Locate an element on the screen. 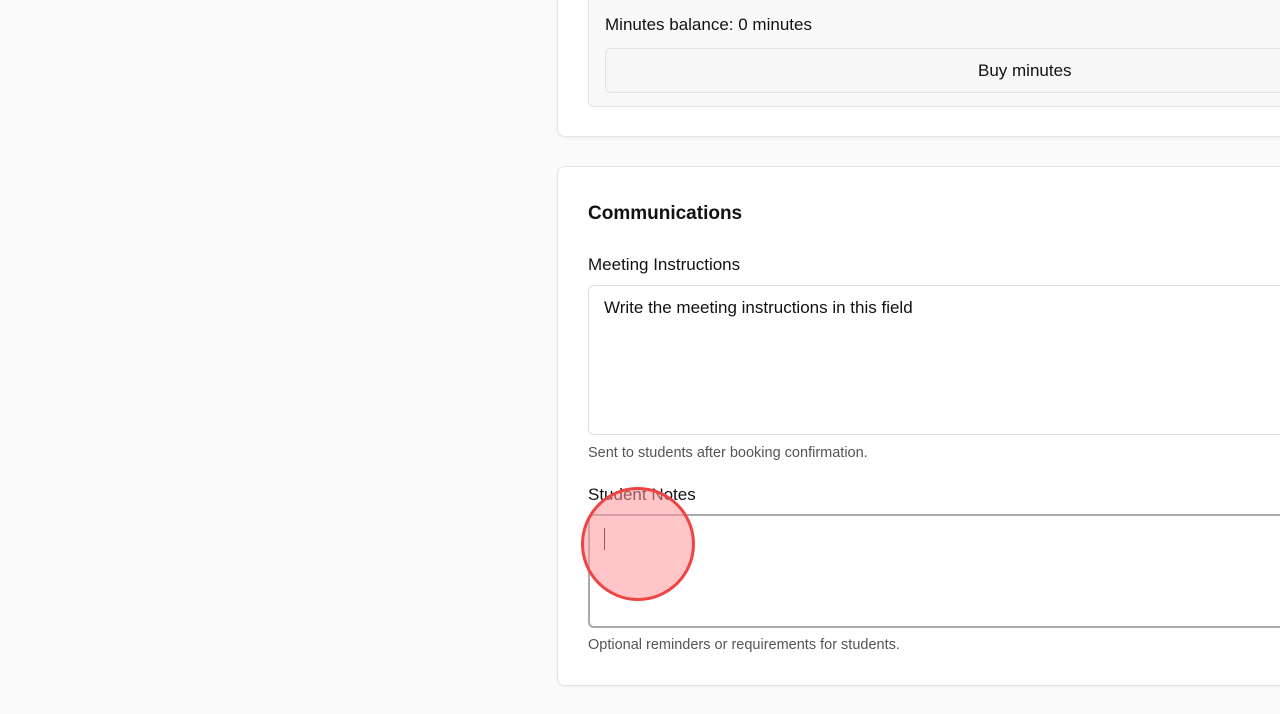 The width and height of the screenshot is (1280, 714). minutes-balance-text: Minutes balance: 0 minutes is located at coordinates (708, 24).